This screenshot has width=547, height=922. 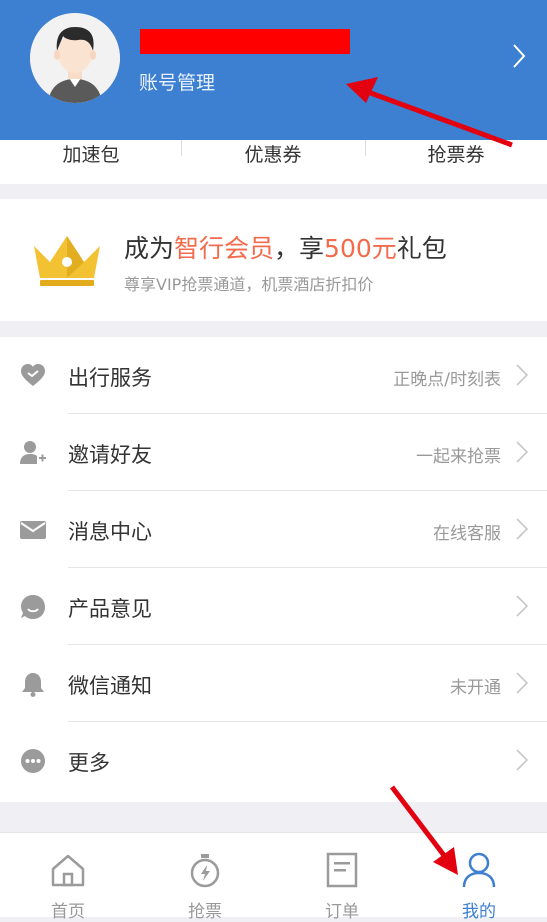 I want to click on benefit-tabs: 加速包 优惠券 抢票券, so click(x=273, y=162).